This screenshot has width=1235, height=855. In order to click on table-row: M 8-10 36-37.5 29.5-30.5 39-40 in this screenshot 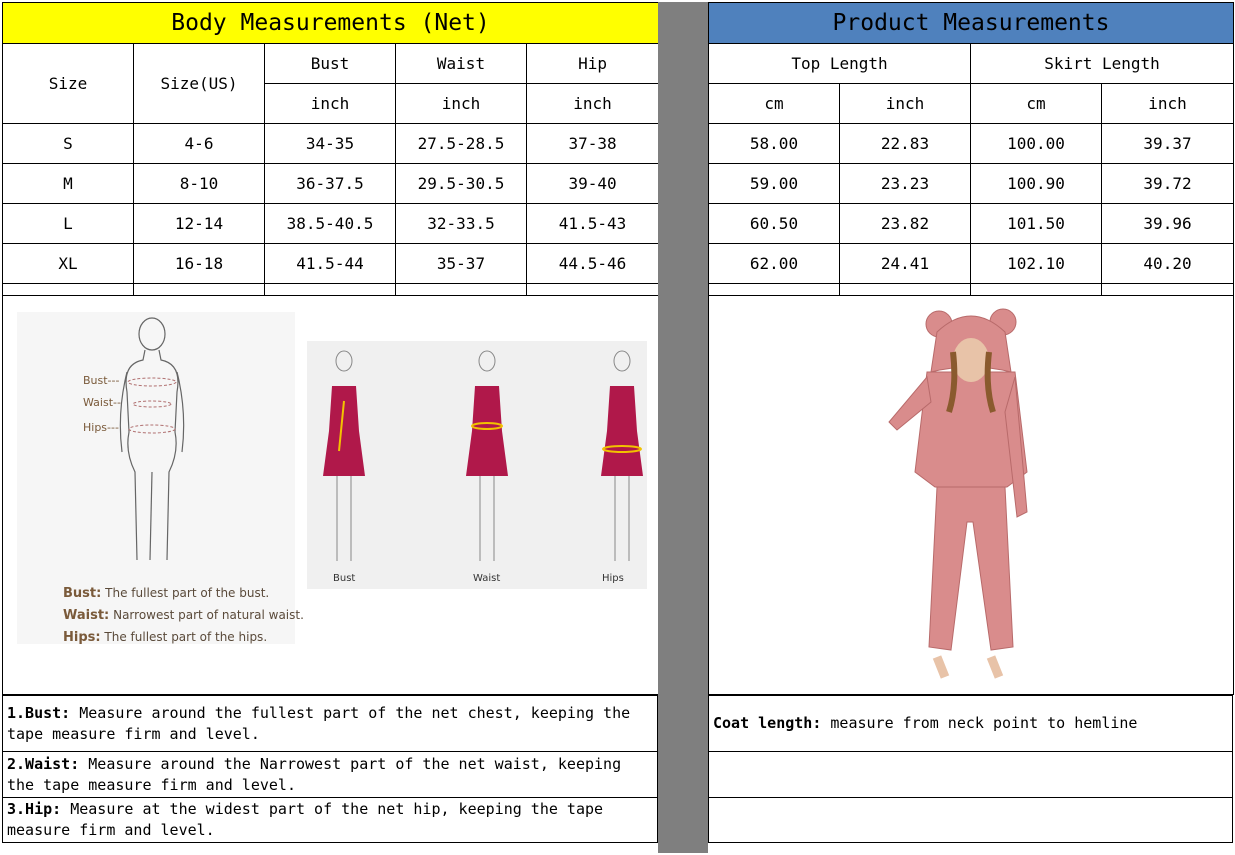, I will do `click(331, 183)`.